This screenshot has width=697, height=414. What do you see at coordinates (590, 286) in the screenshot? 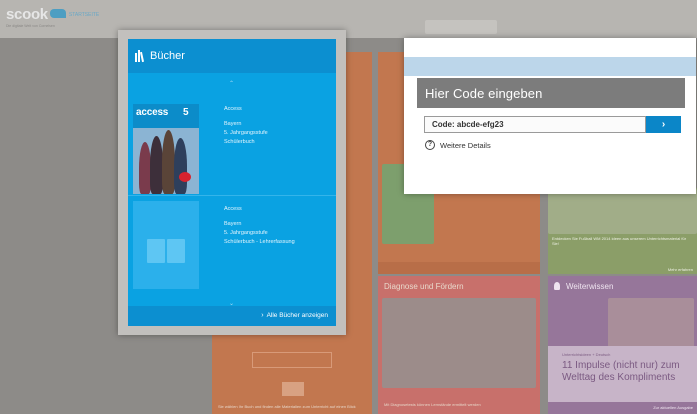
I see `tile-weiterwissen-title: Weiterwissen` at bounding box center [590, 286].